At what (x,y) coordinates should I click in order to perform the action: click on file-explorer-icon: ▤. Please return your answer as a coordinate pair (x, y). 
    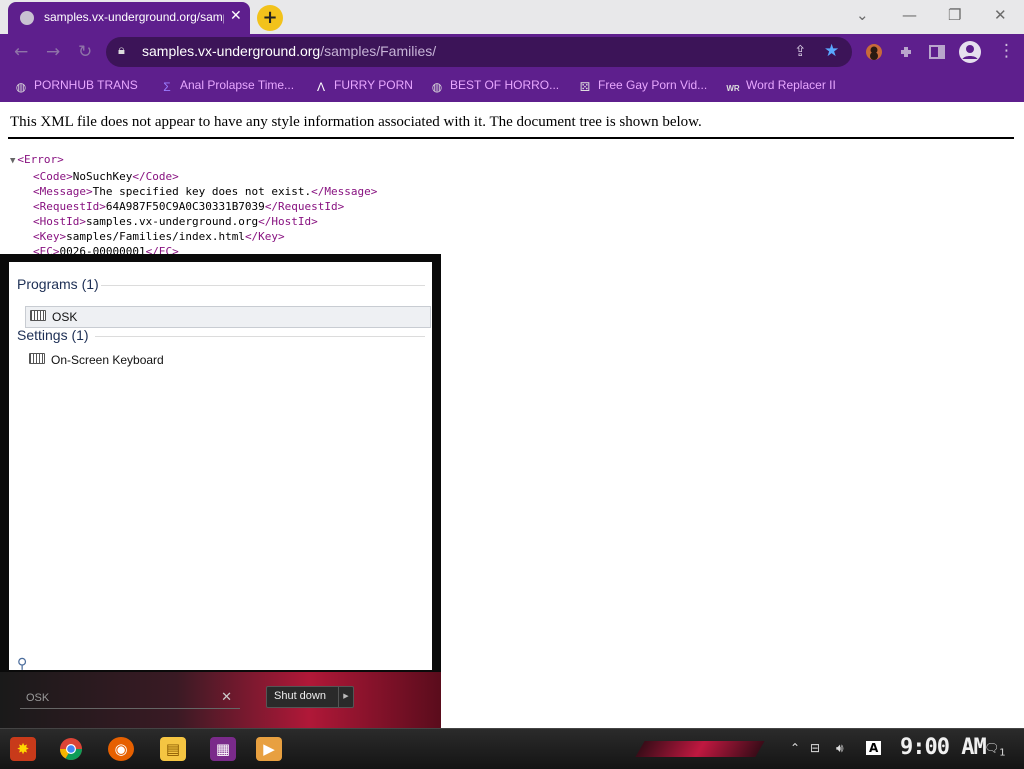
    Looking at the image, I should click on (173, 749).